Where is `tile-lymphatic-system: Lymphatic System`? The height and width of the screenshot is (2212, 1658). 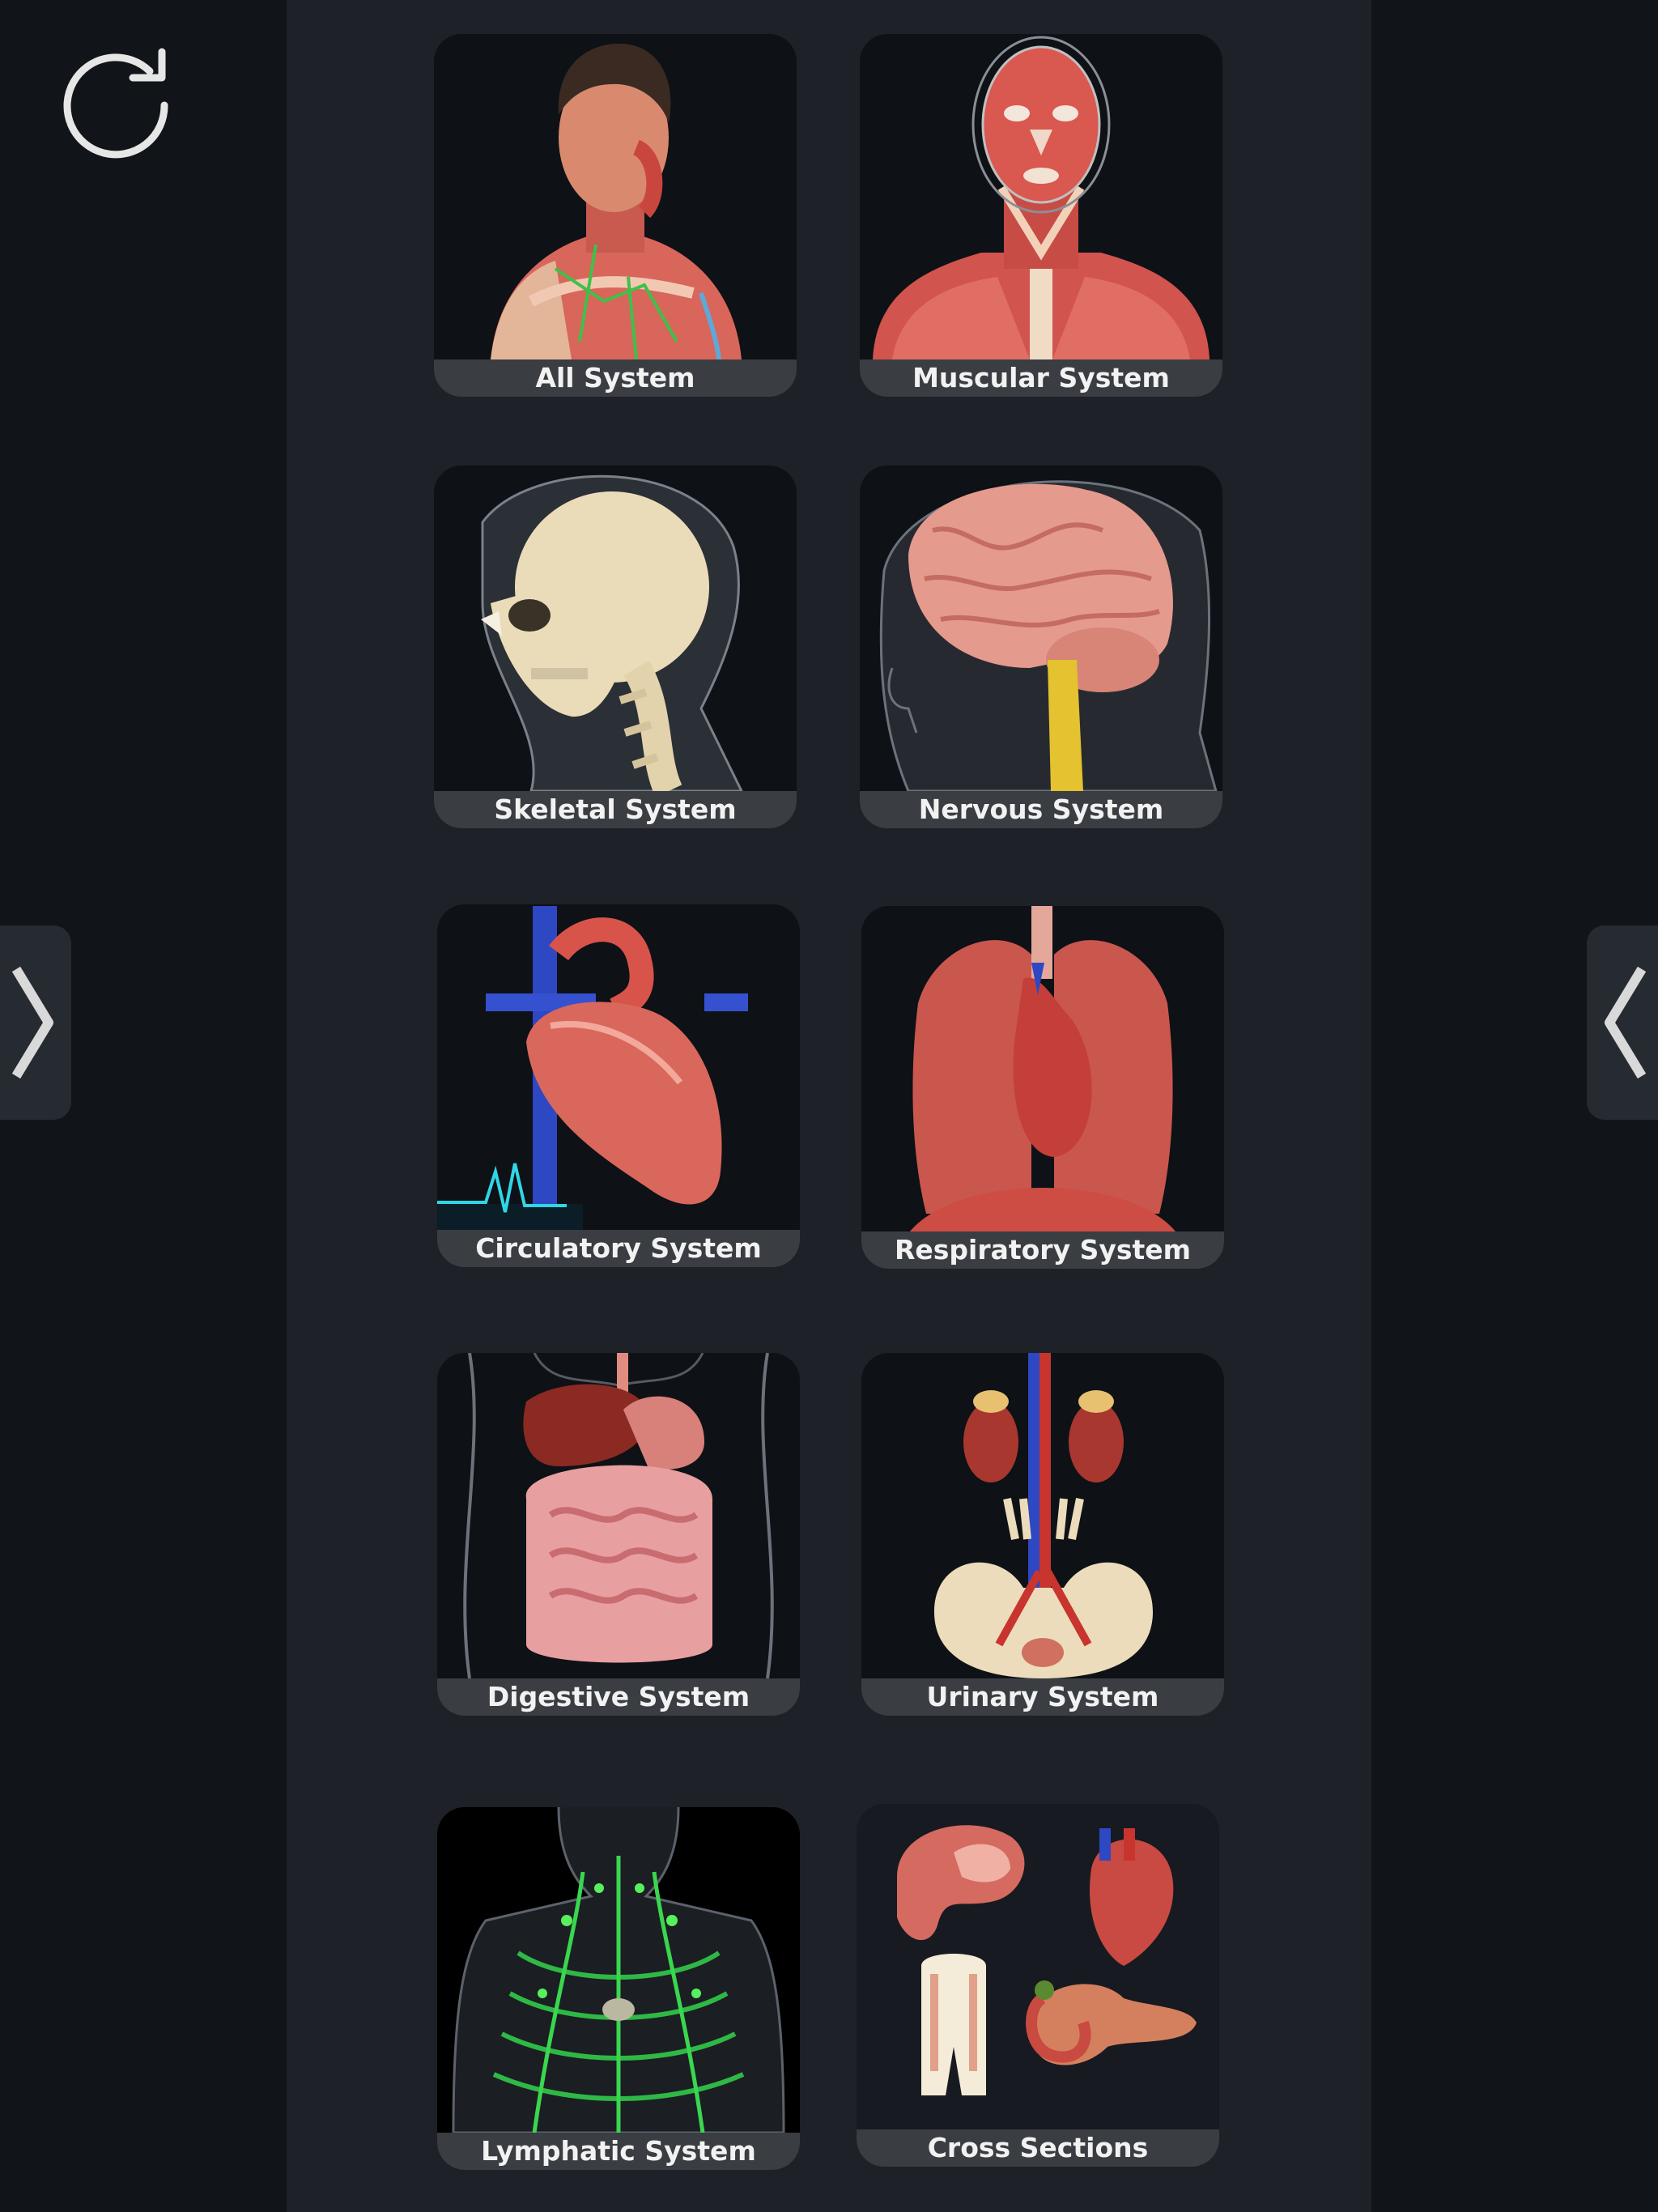
tile-lymphatic-system: Lymphatic System is located at coordinates (618, 1989).